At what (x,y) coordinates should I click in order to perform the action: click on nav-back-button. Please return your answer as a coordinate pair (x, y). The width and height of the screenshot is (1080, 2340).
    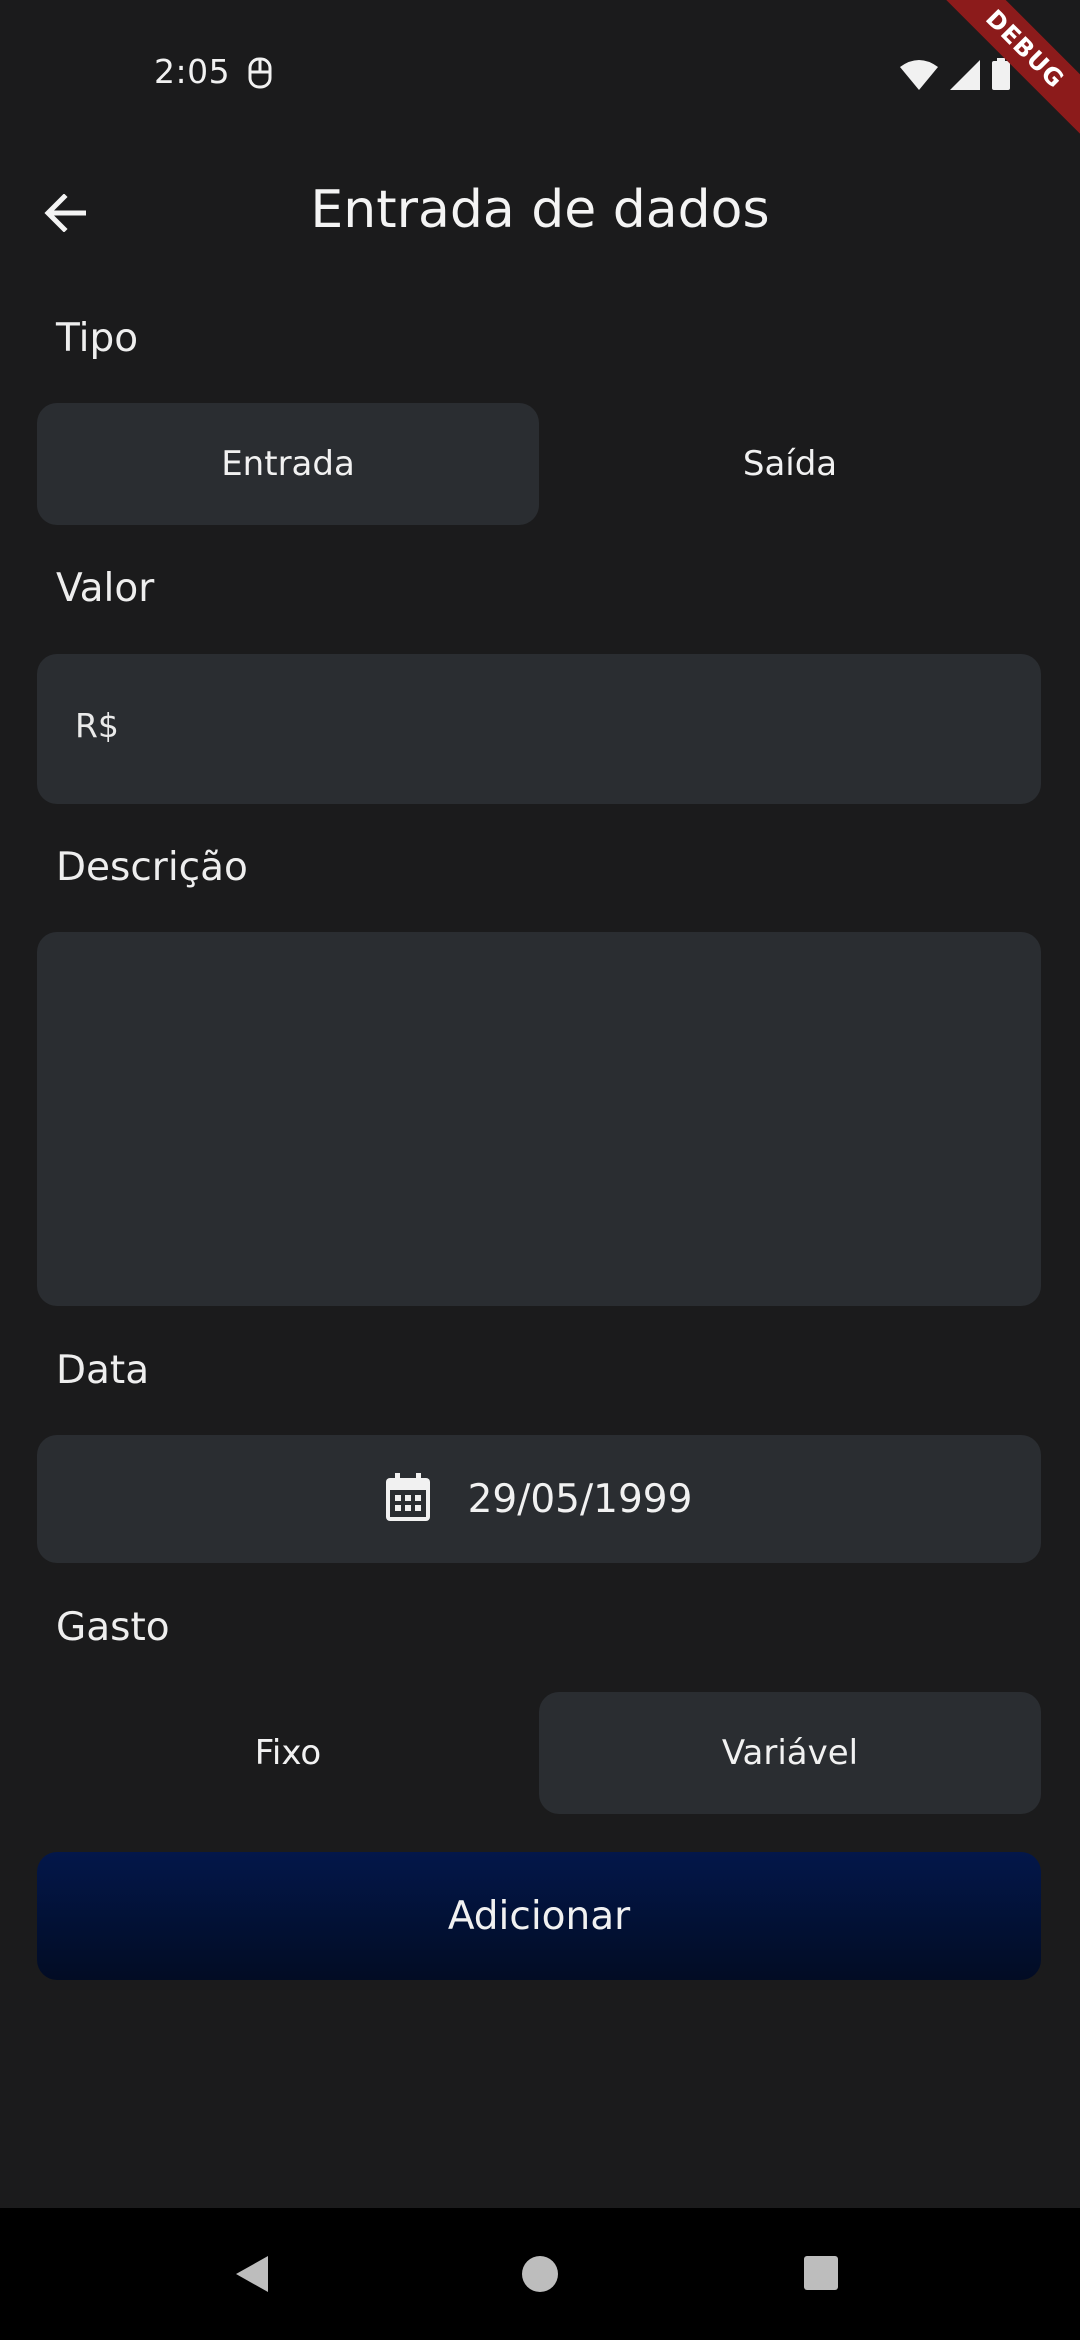
    Looking at the image, I should click on (254, 2274).